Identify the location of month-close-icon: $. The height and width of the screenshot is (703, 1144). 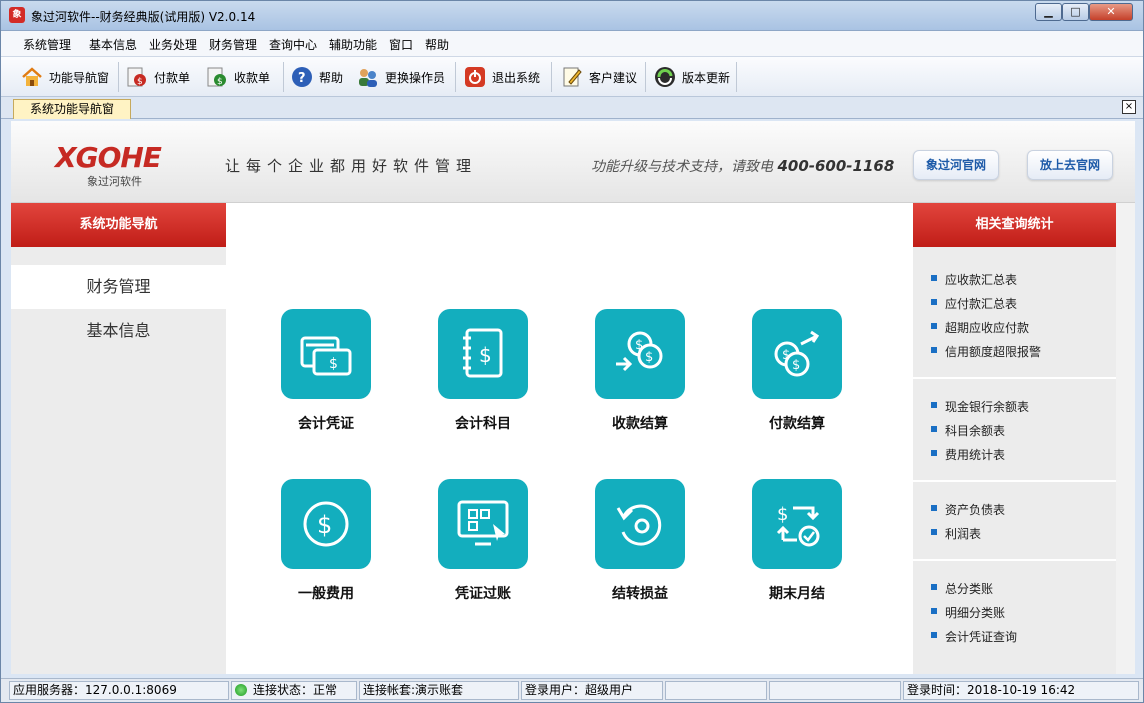
(798, 525).